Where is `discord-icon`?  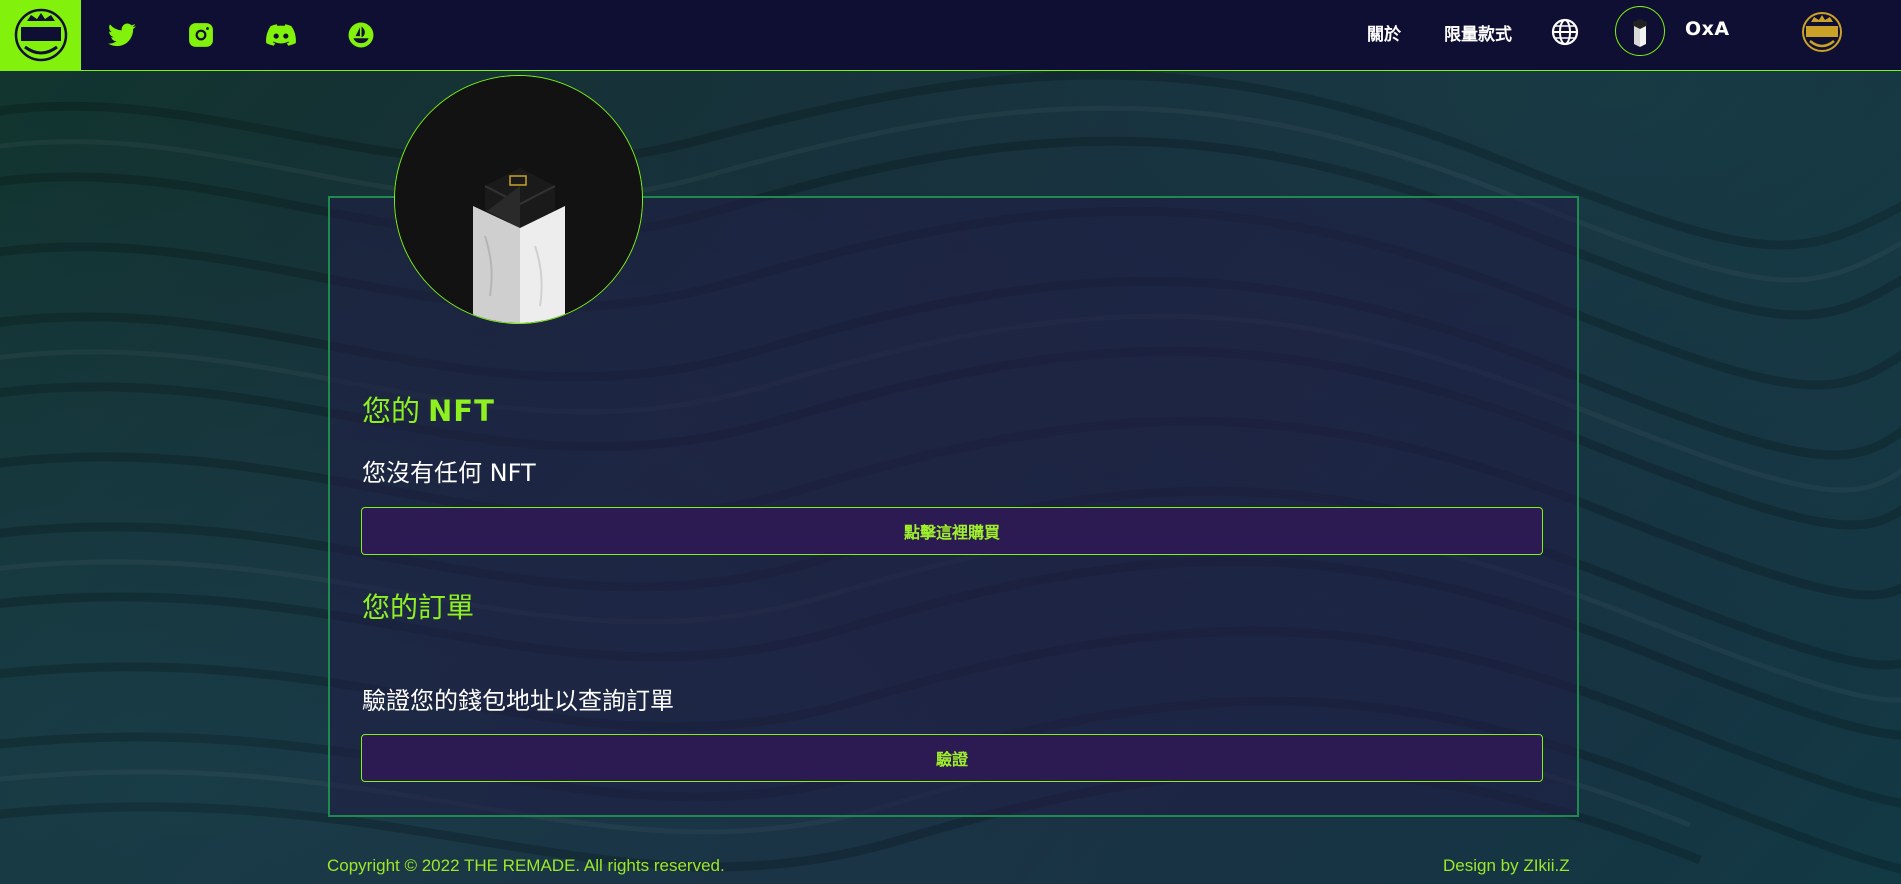 discord-icon is located at coordinates (281, 35).